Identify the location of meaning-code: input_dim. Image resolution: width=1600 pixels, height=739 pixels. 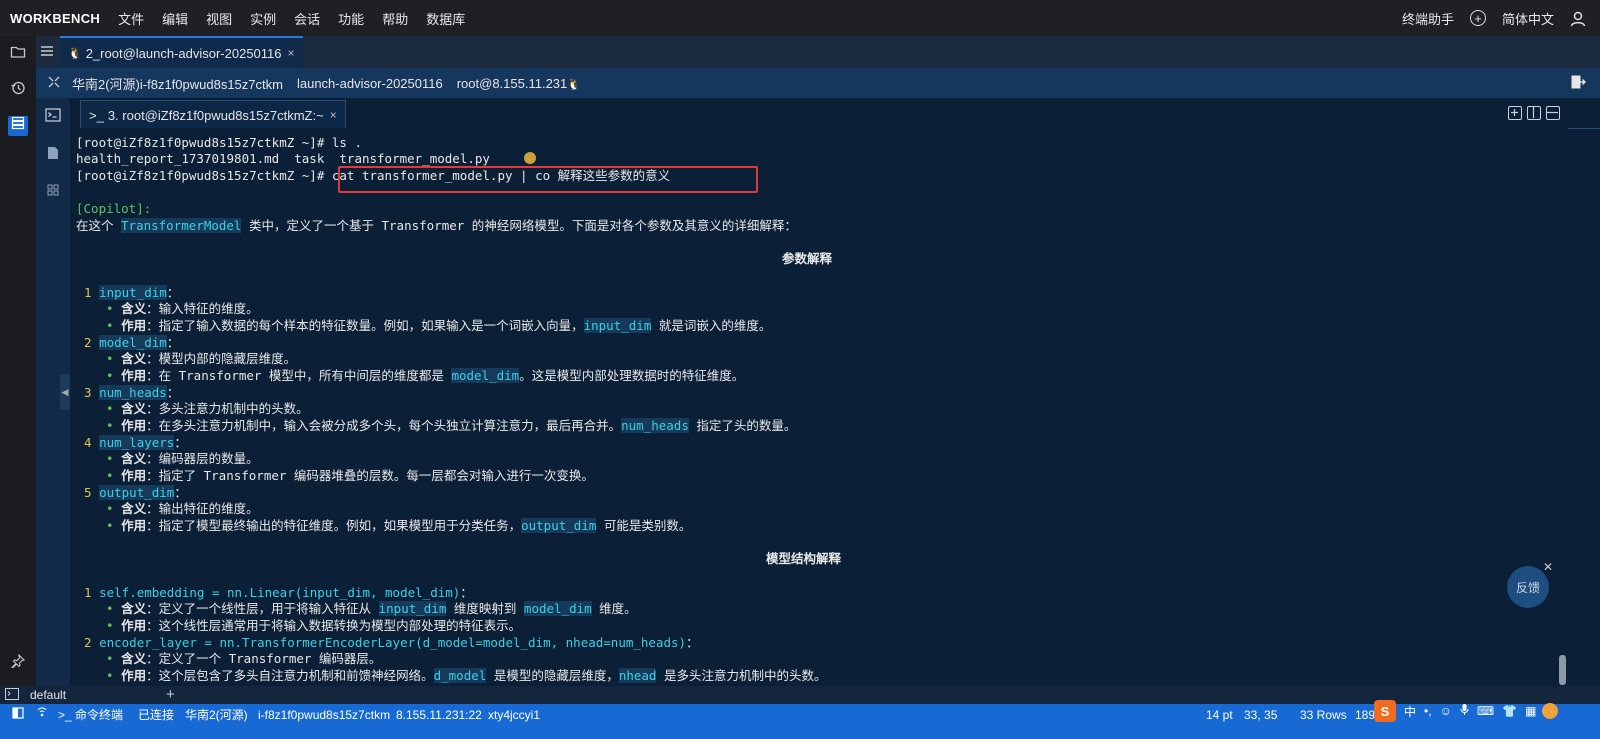
(412, 608).